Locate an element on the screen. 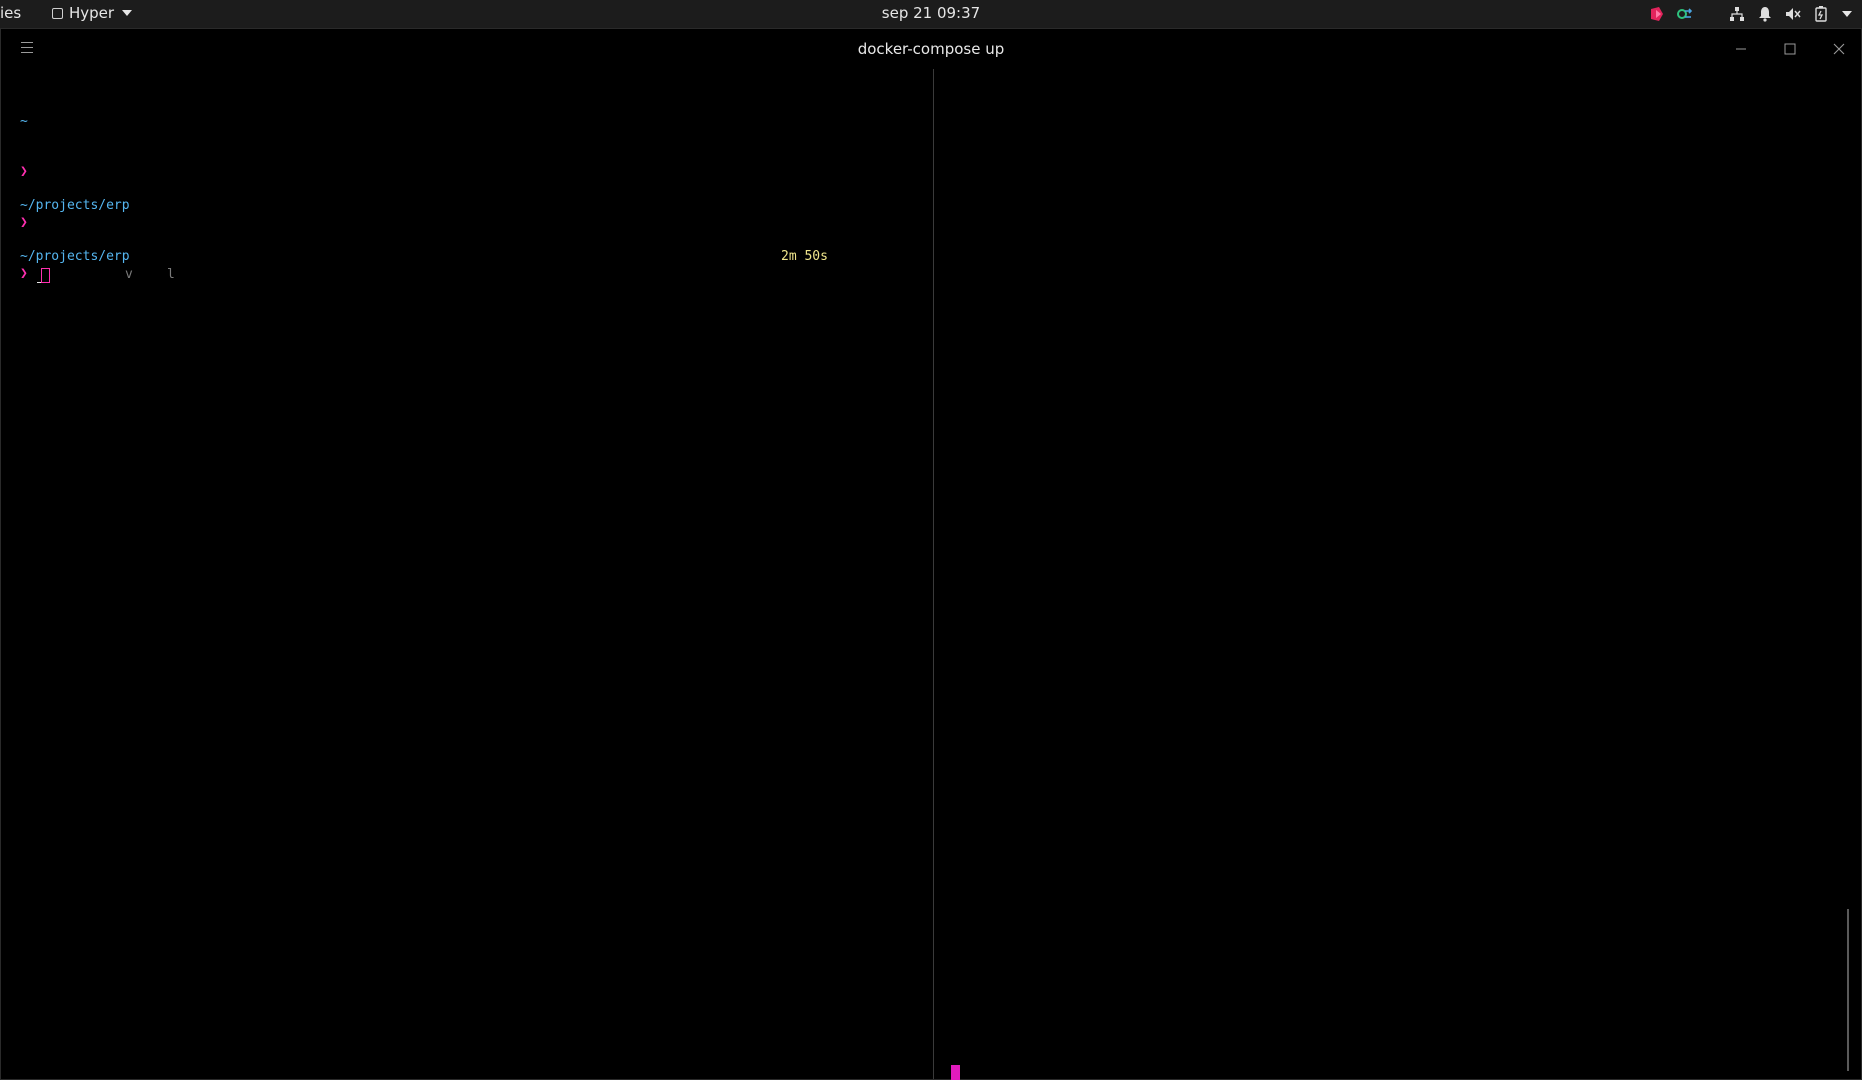 This screenshot has width=1862, height=1080. terminal-line-path: ~ is located at coordinates (24, 121).